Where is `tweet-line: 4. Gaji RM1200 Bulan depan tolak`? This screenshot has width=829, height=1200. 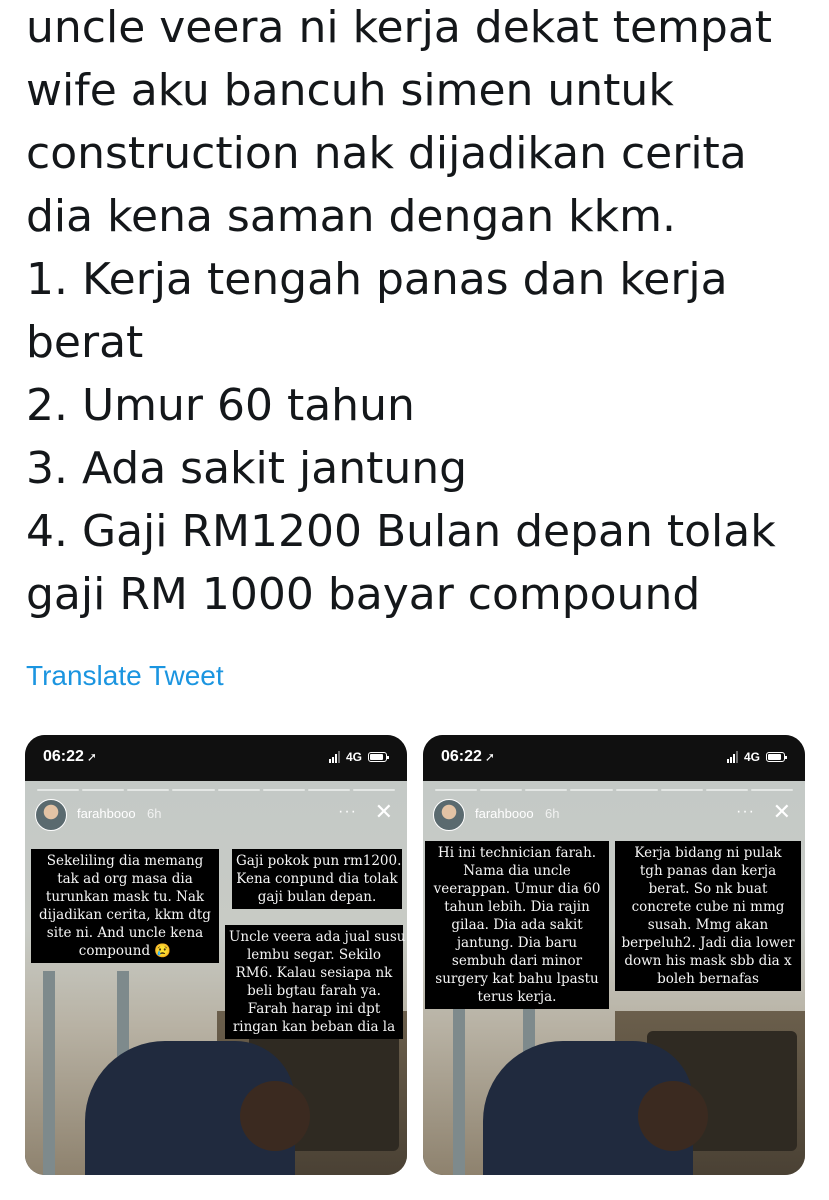 tweet-line: 4. Gaji RM1200 Bulan depan tolak is located at coordinates (401, 531).